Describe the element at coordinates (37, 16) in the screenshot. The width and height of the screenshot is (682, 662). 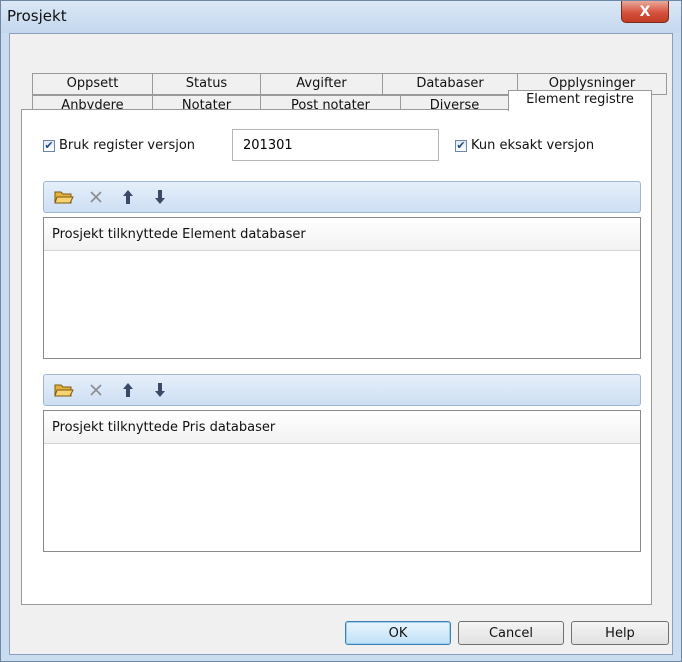
I see `window-title: Prosjekt` at that location.